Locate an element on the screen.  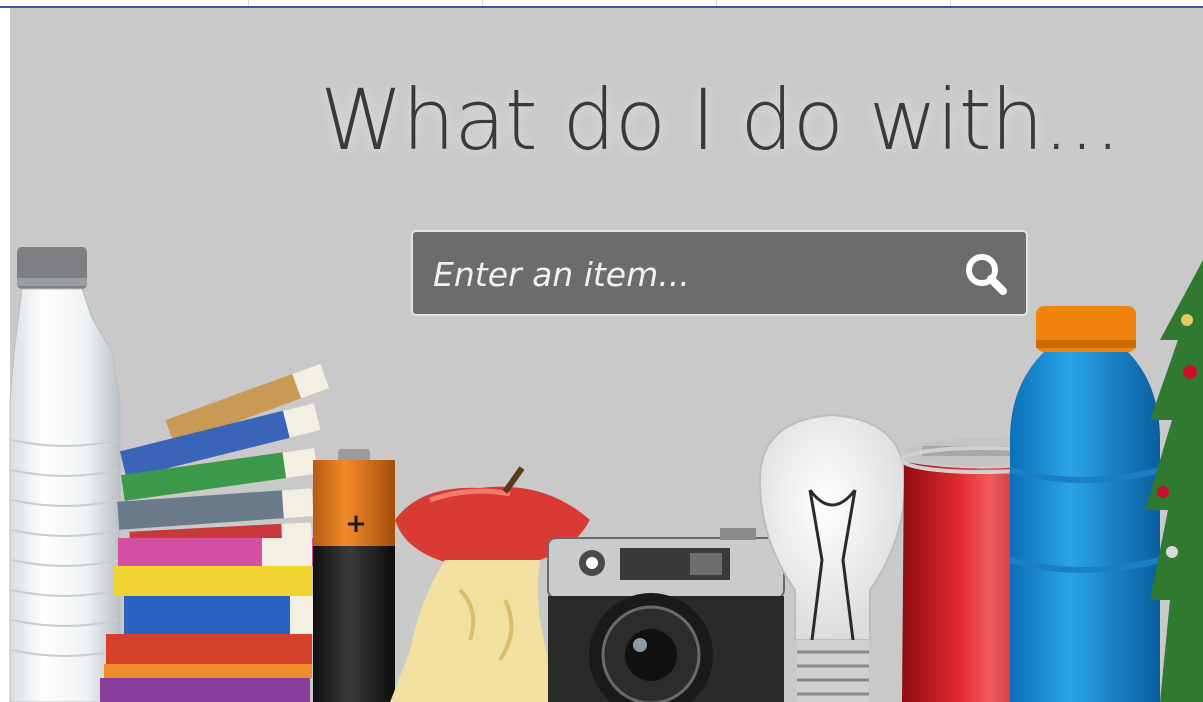
sports-drink-bottle is located at coordinates (1085, 504).